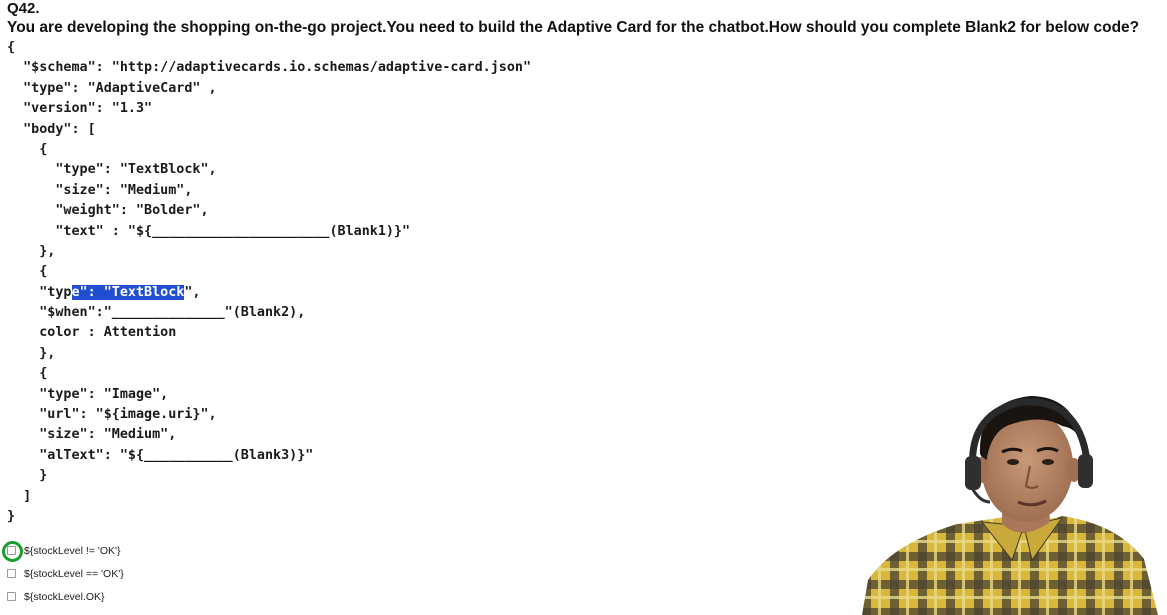  I want to click on presenter-webcam-image, so click(1014, 499).